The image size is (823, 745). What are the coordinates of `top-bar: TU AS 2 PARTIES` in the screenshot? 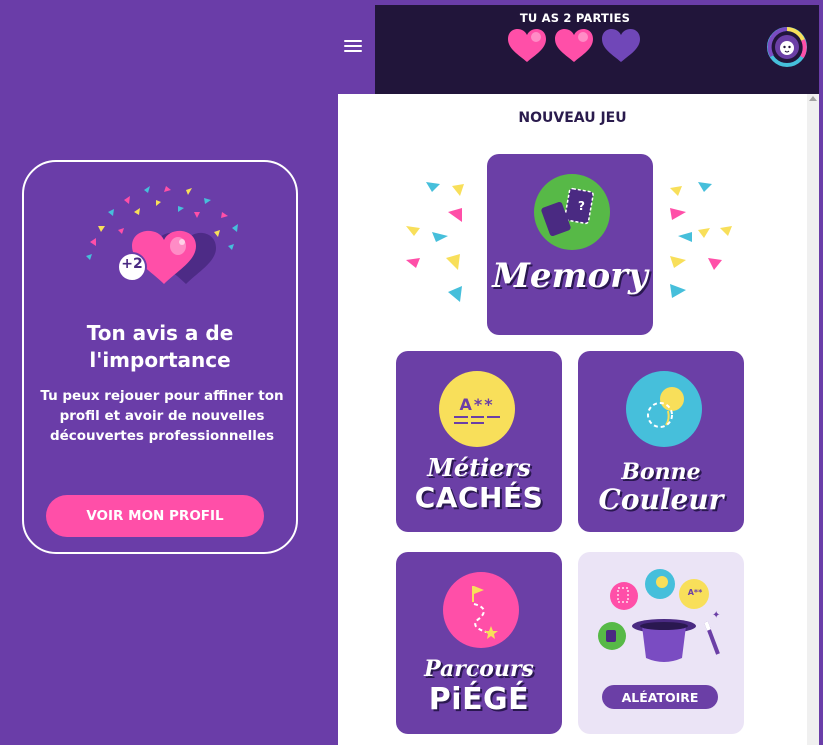 It's located at (597, 49).